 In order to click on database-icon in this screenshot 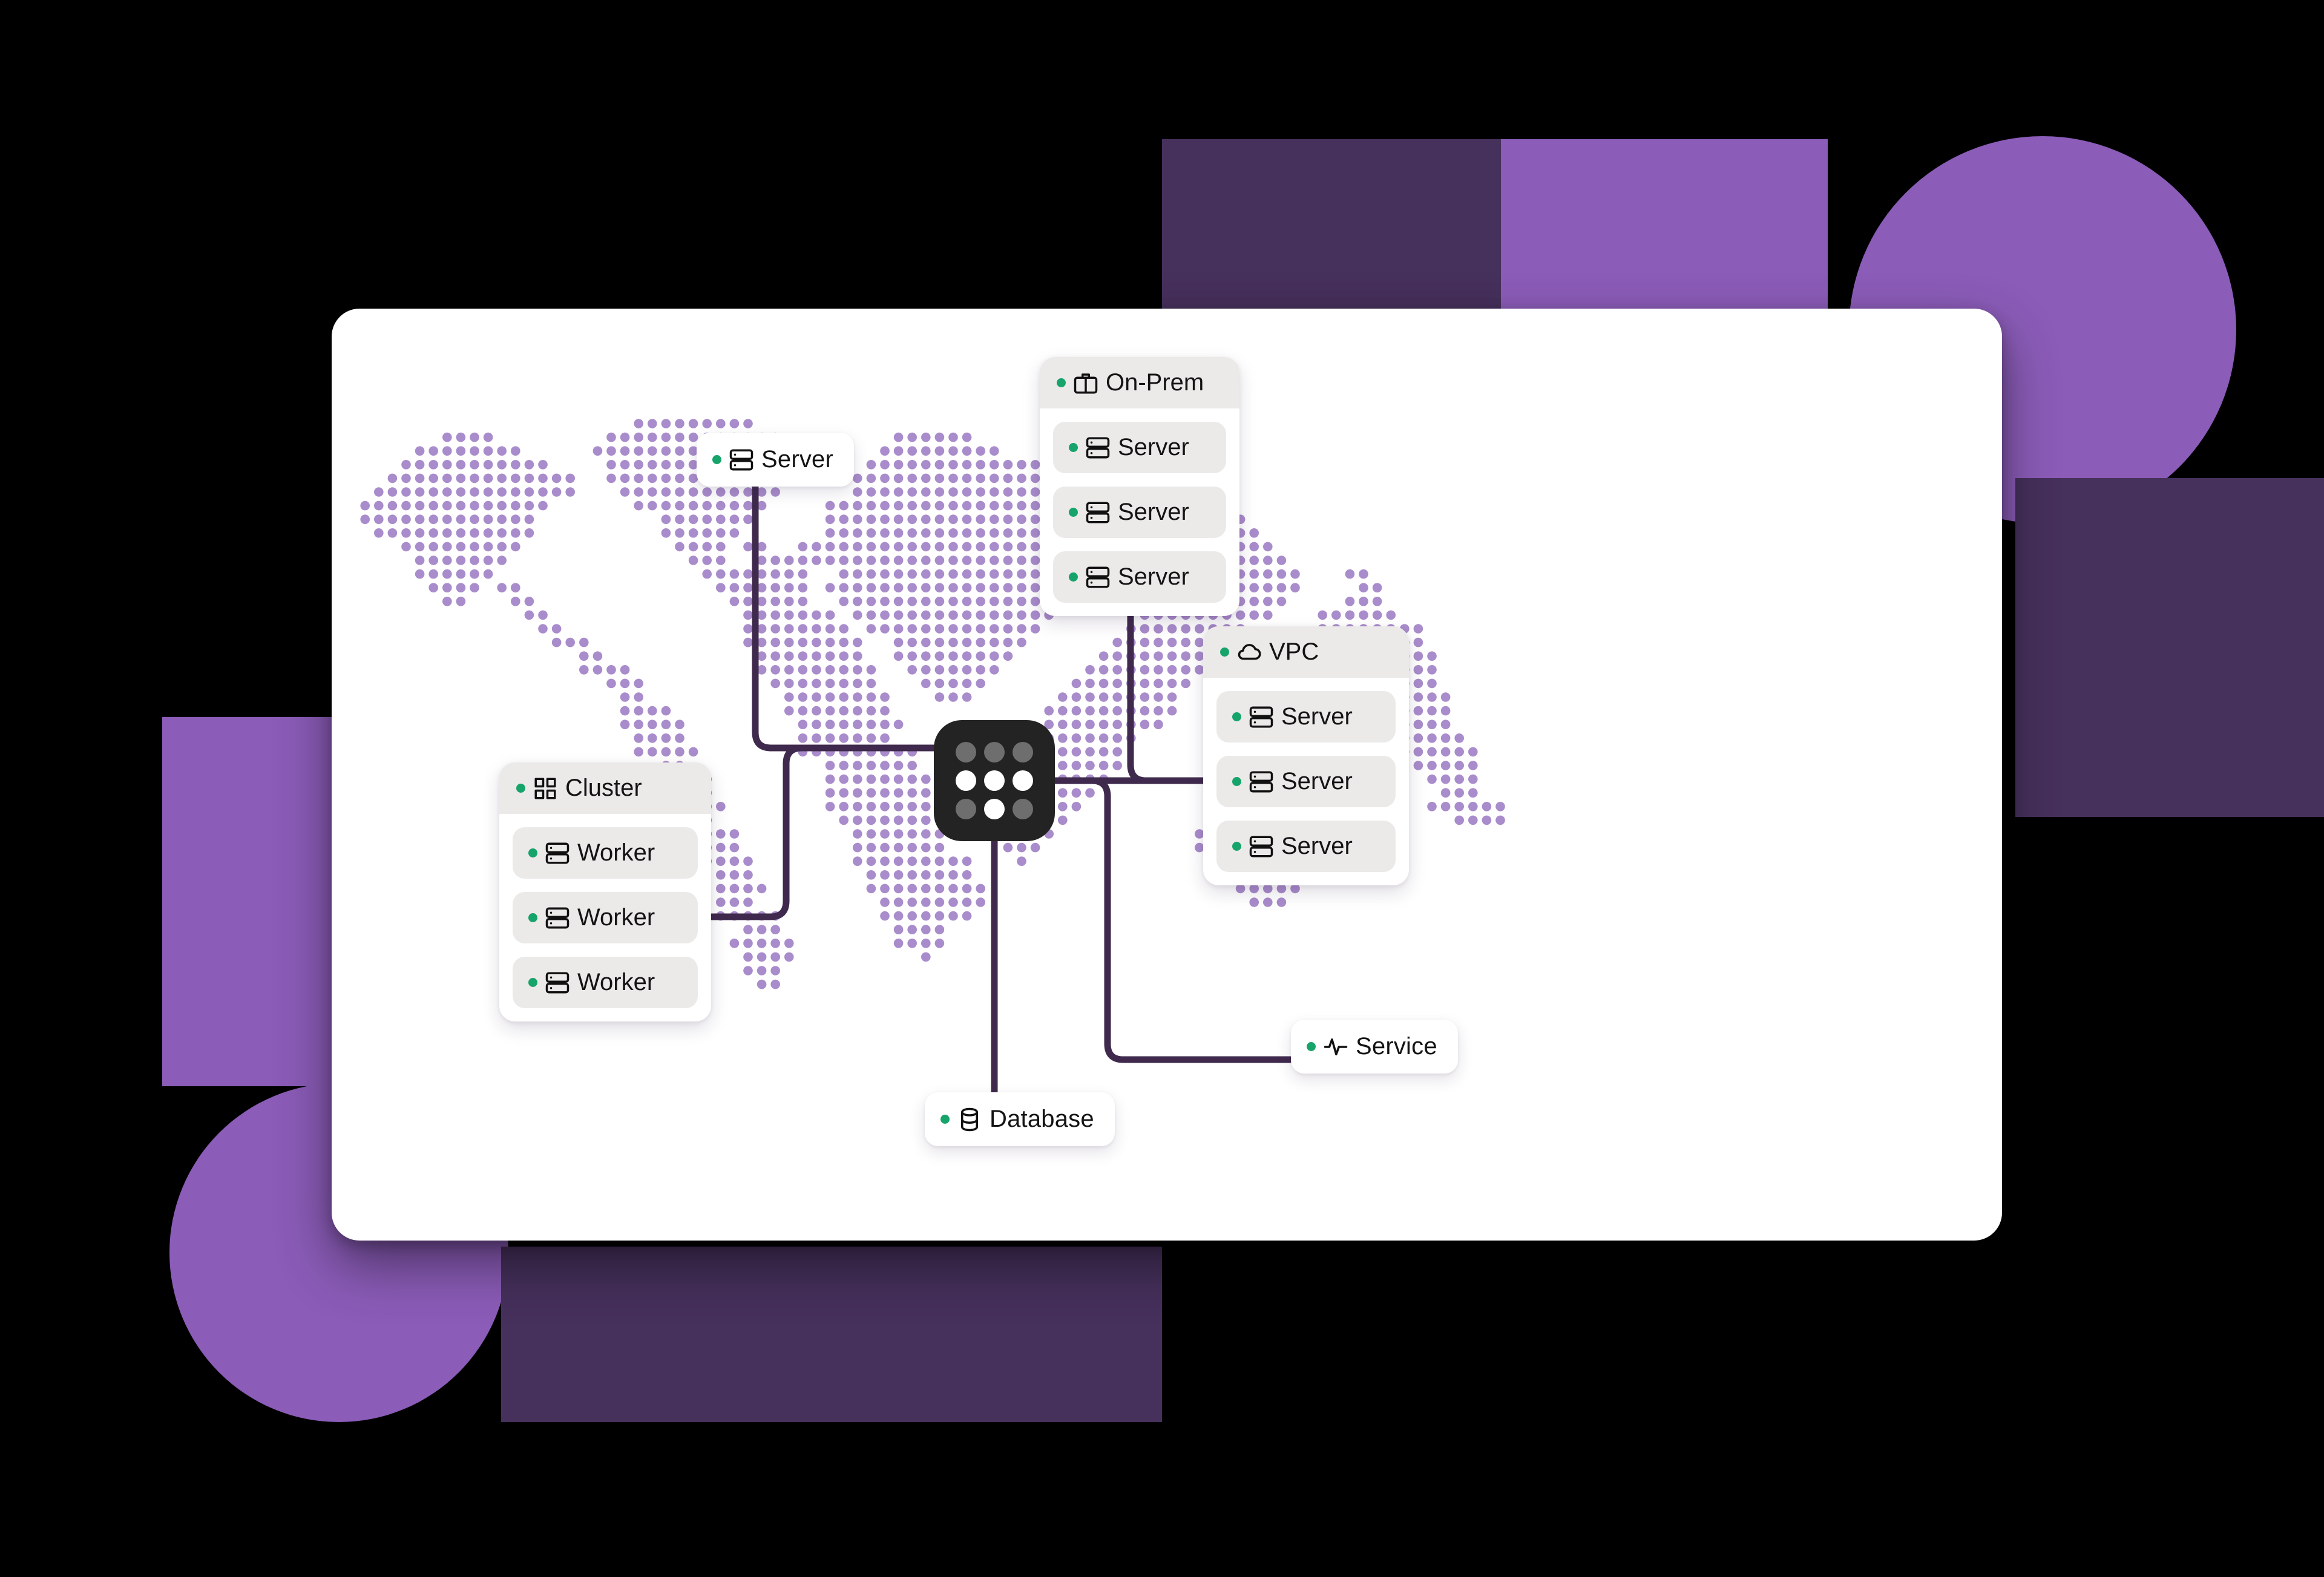, I will do `click(969, 1119)`.